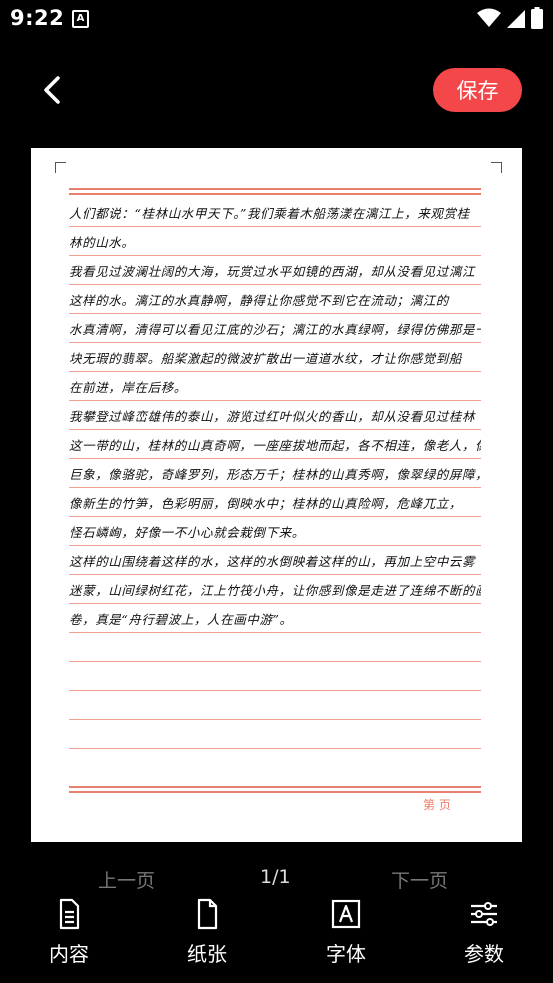 The width and height of the screenshot is (553, 983). I want to click on back-button, so click(53, 90).